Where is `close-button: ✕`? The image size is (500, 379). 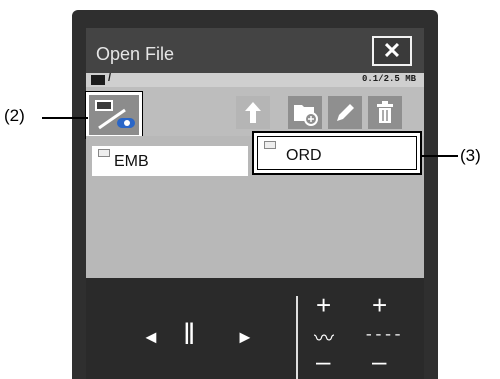 close-button: ✕ is located at coordinates (392, 51).